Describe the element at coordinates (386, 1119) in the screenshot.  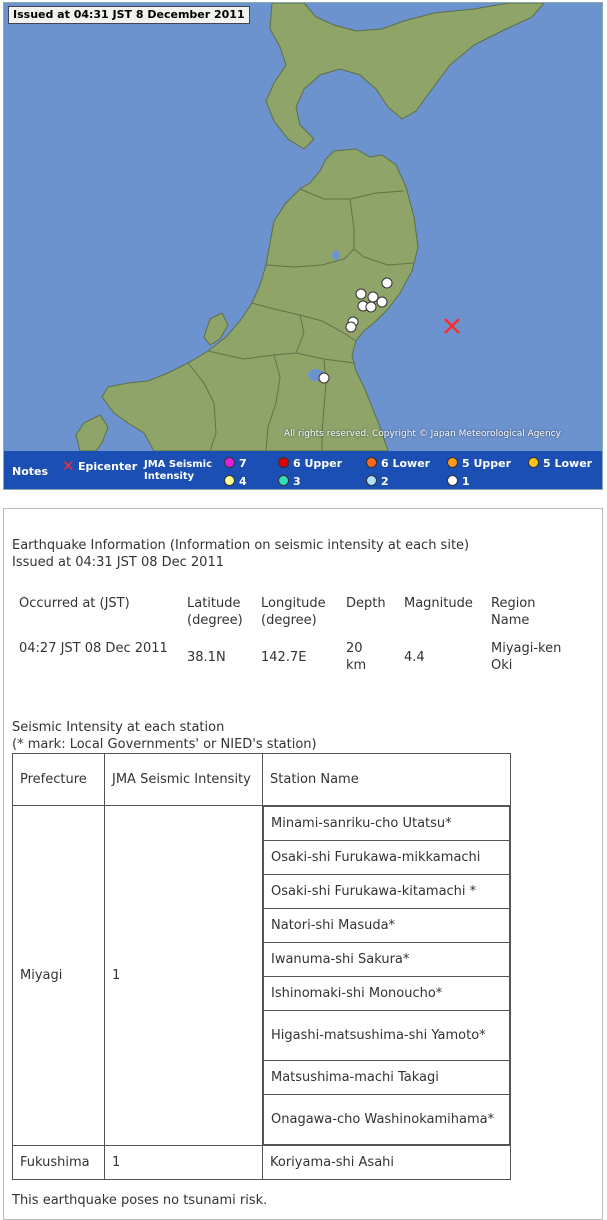
I see `station-name: Onagawa-cho Washinokamihama*` at that location.